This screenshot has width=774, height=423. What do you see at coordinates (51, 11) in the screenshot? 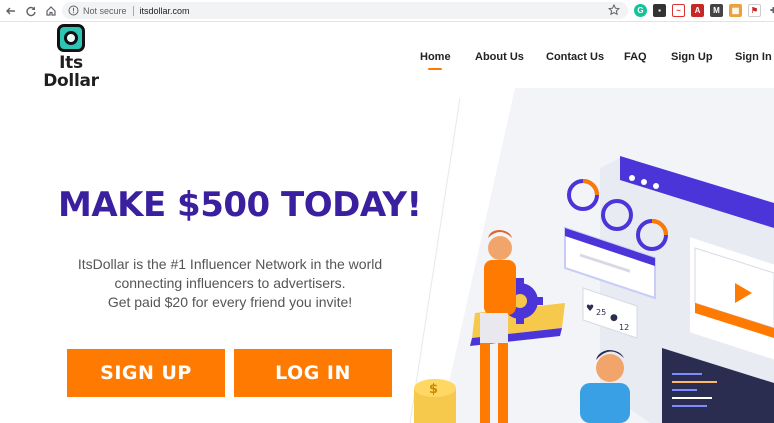
I see `home-icon` at bounding box center [51, 11].